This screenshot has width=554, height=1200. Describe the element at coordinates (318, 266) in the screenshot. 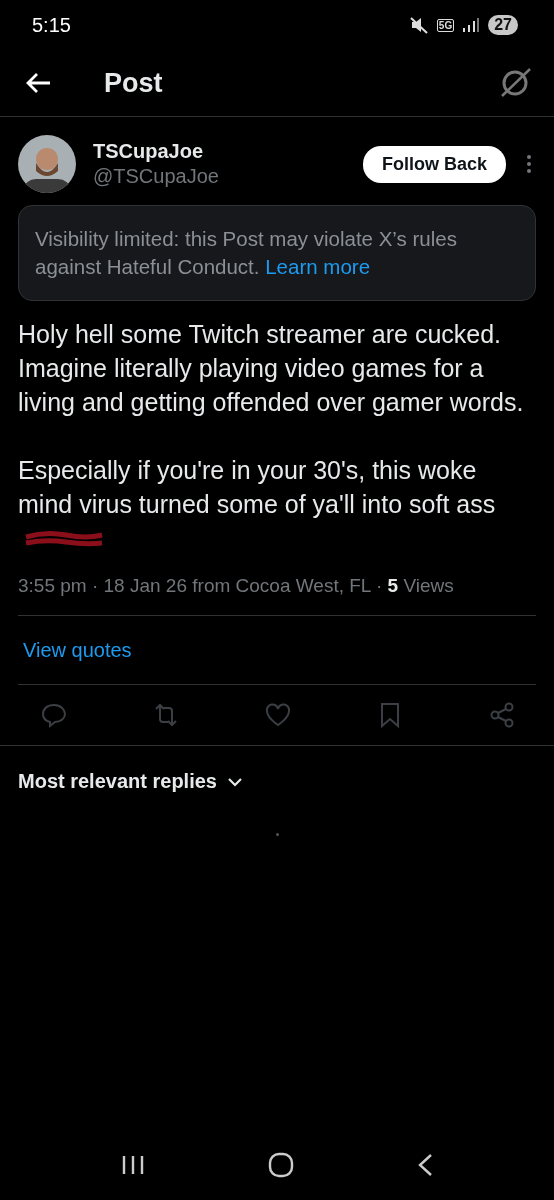

I see `learn-more-link: Learn more` at that location.